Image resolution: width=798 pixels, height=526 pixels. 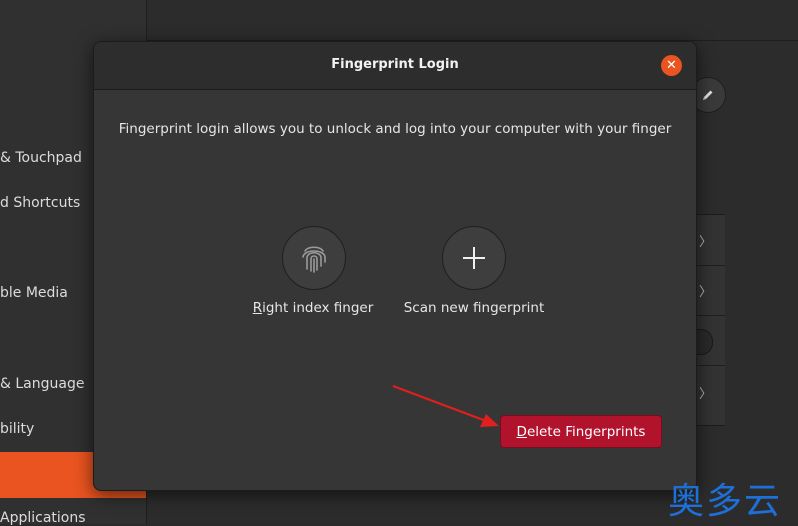 What do you see at coordinates (445, 405) in the screenshot?
I see `annotation-arrow` at bounding box center [445, 405].